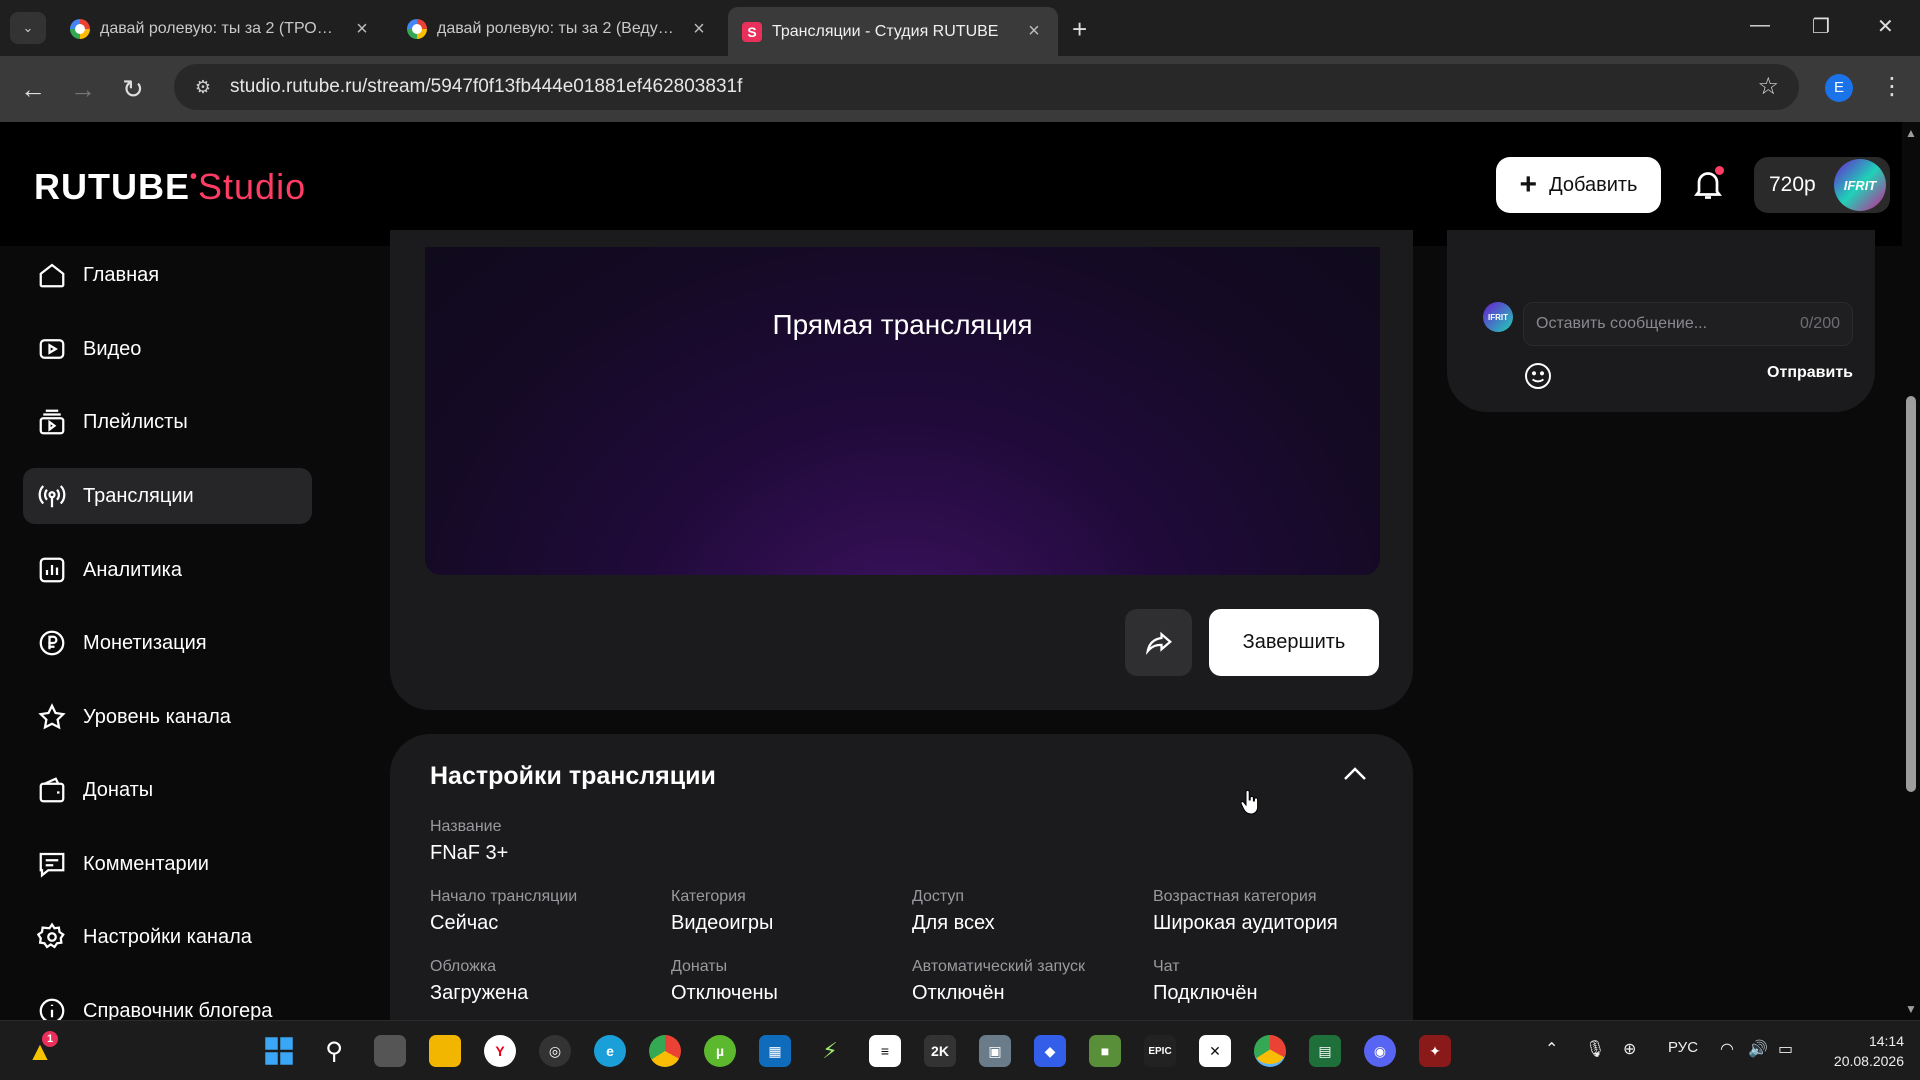 This screenshot has width=1920, height=1080. What do you see at coordinates (1325, 1051) in the screenshot?
I see `mod-launcher-icon: ▤` at bounding box center [1325, 1051].